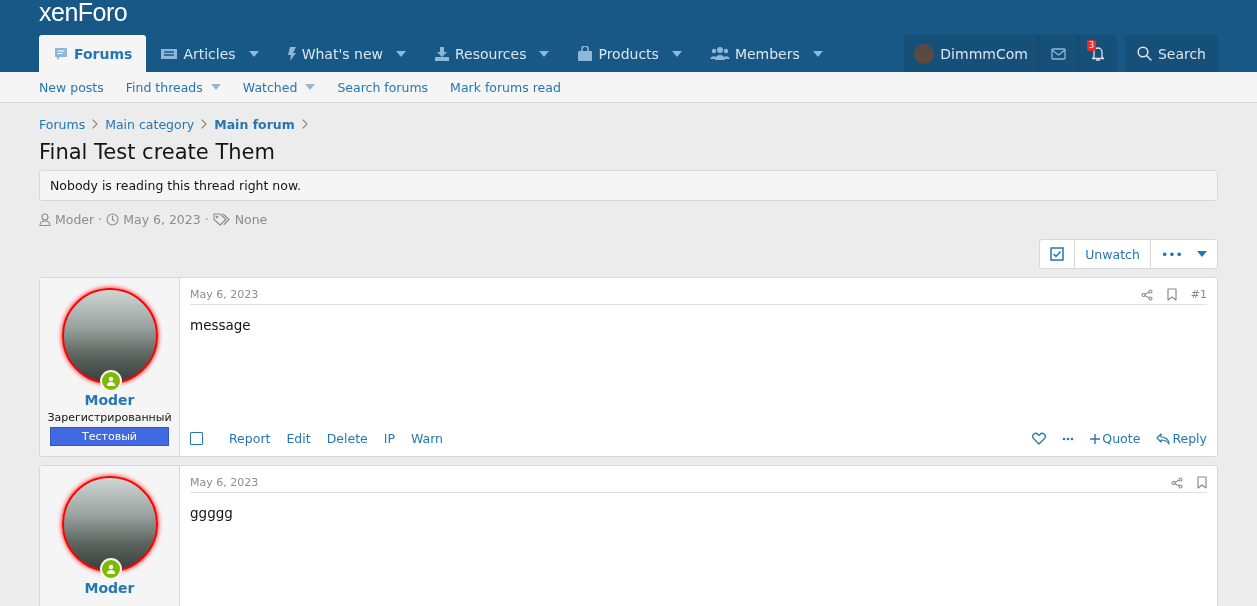 This screenshot has height=606, width=1257. I want to click on post-action-link: Quote, so click(1115, 438).